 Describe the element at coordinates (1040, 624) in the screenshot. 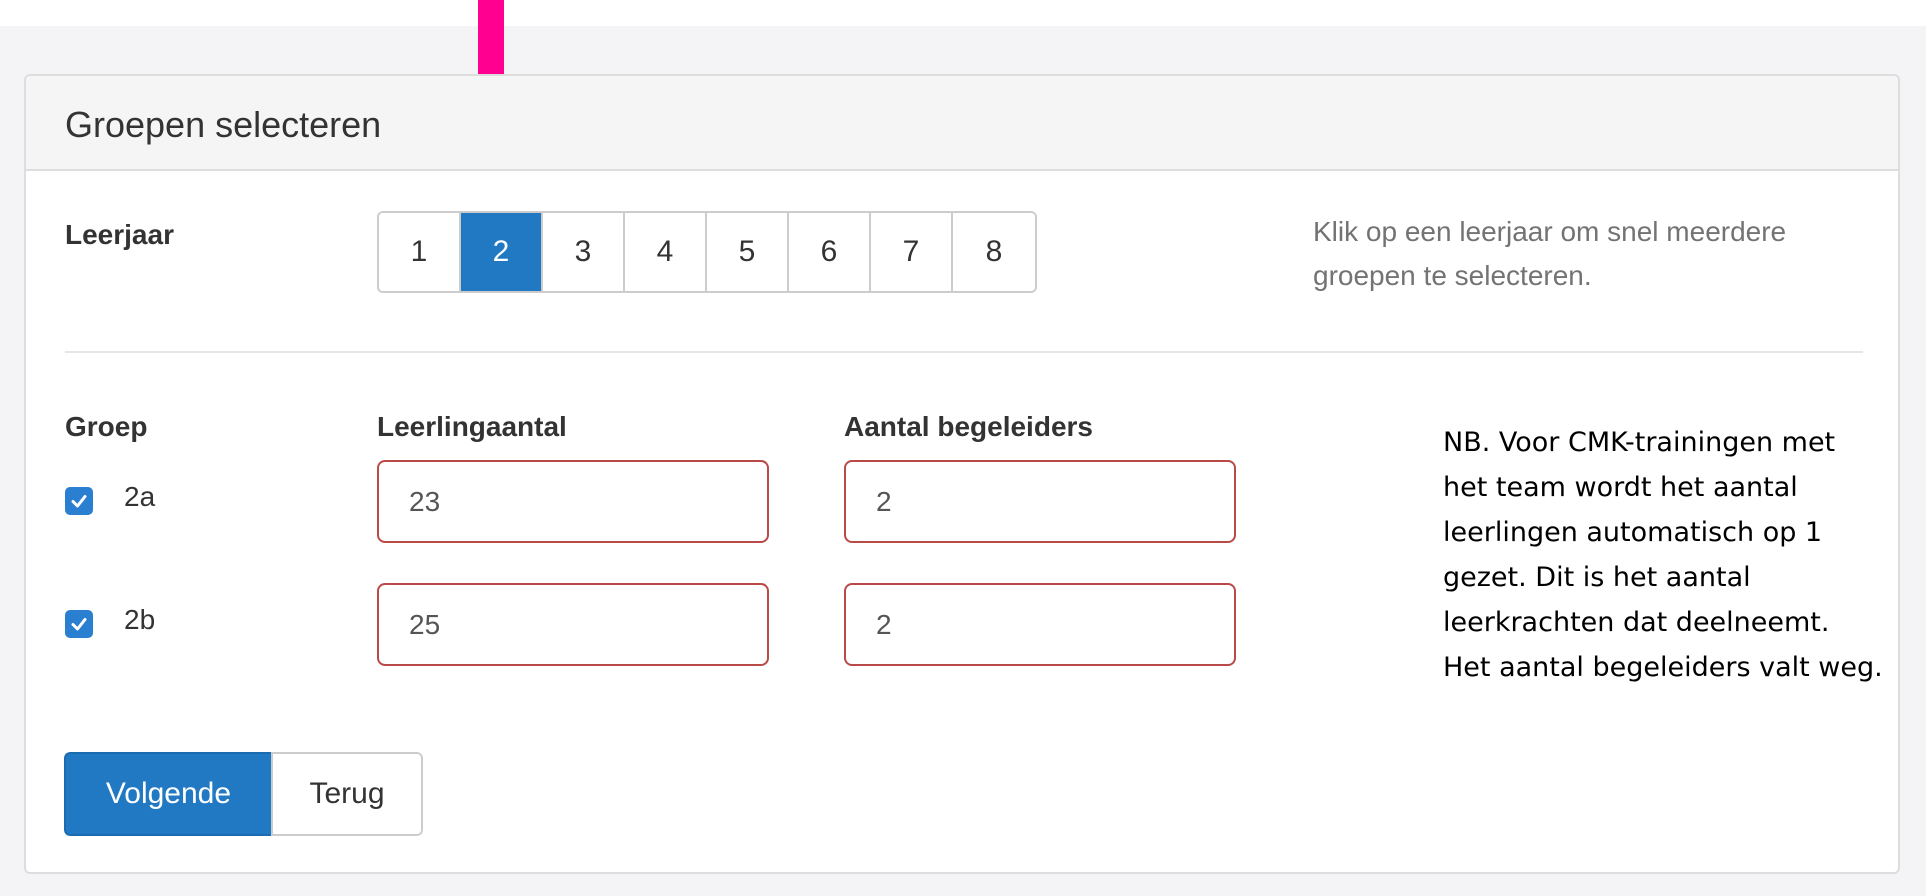

I see `group-2b-begeleiders-input` at that location.